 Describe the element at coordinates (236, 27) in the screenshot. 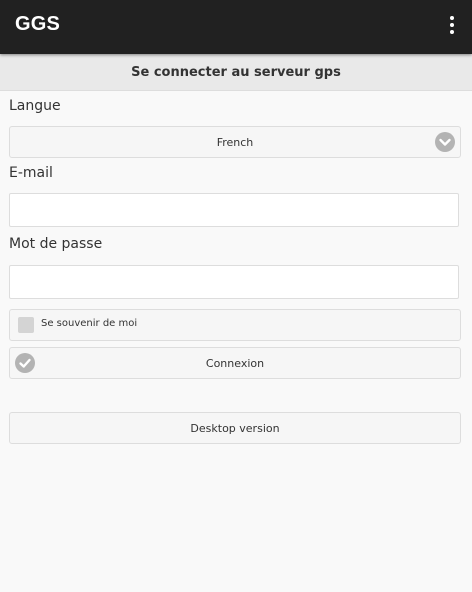

I see `app-bar: GGS` at that location.